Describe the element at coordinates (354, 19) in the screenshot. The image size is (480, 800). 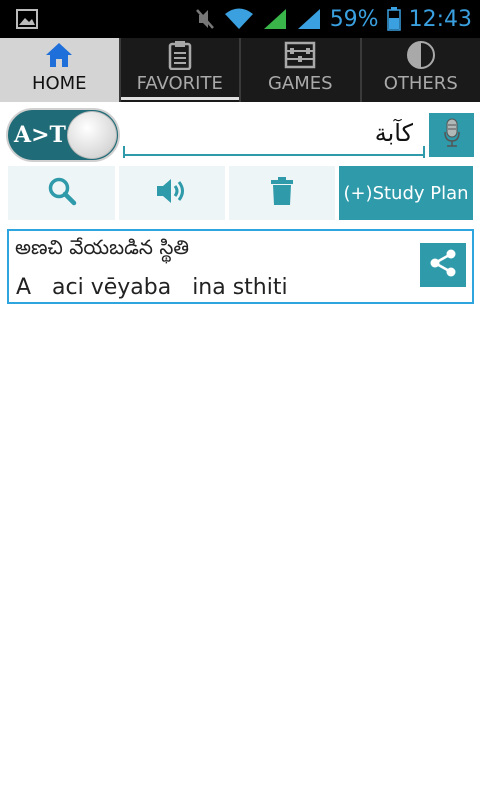
I see `battery-percent: 59%` at that location.